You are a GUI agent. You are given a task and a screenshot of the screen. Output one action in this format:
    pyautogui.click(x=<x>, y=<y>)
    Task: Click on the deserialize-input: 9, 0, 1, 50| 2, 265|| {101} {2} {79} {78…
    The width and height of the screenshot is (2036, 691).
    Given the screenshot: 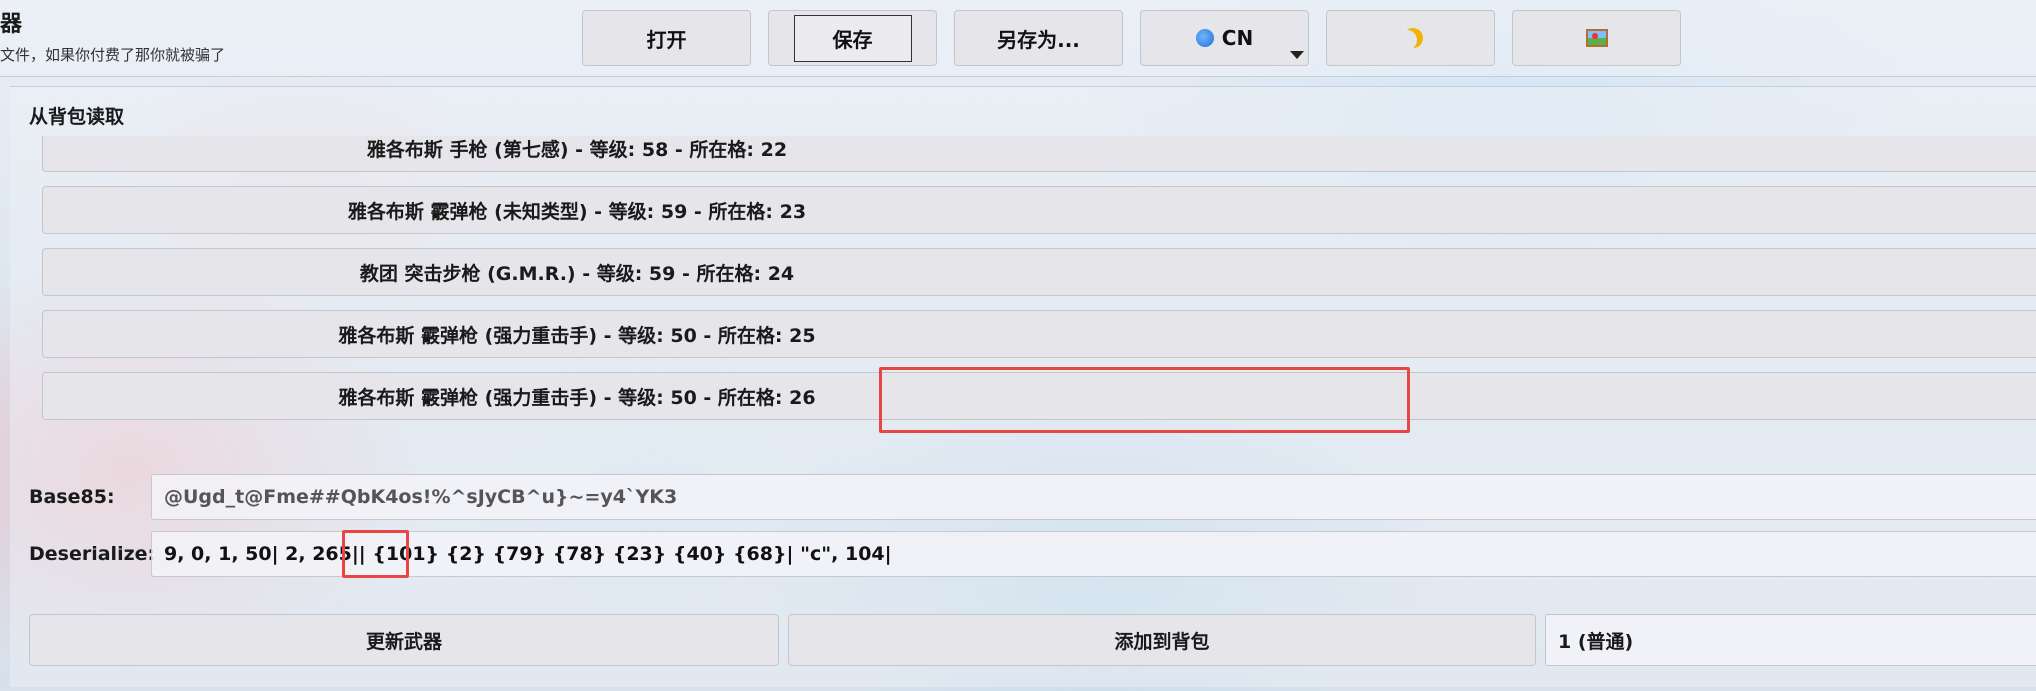 What is the action you would take?
    pyautogui.click(x=1093, y=554)
    